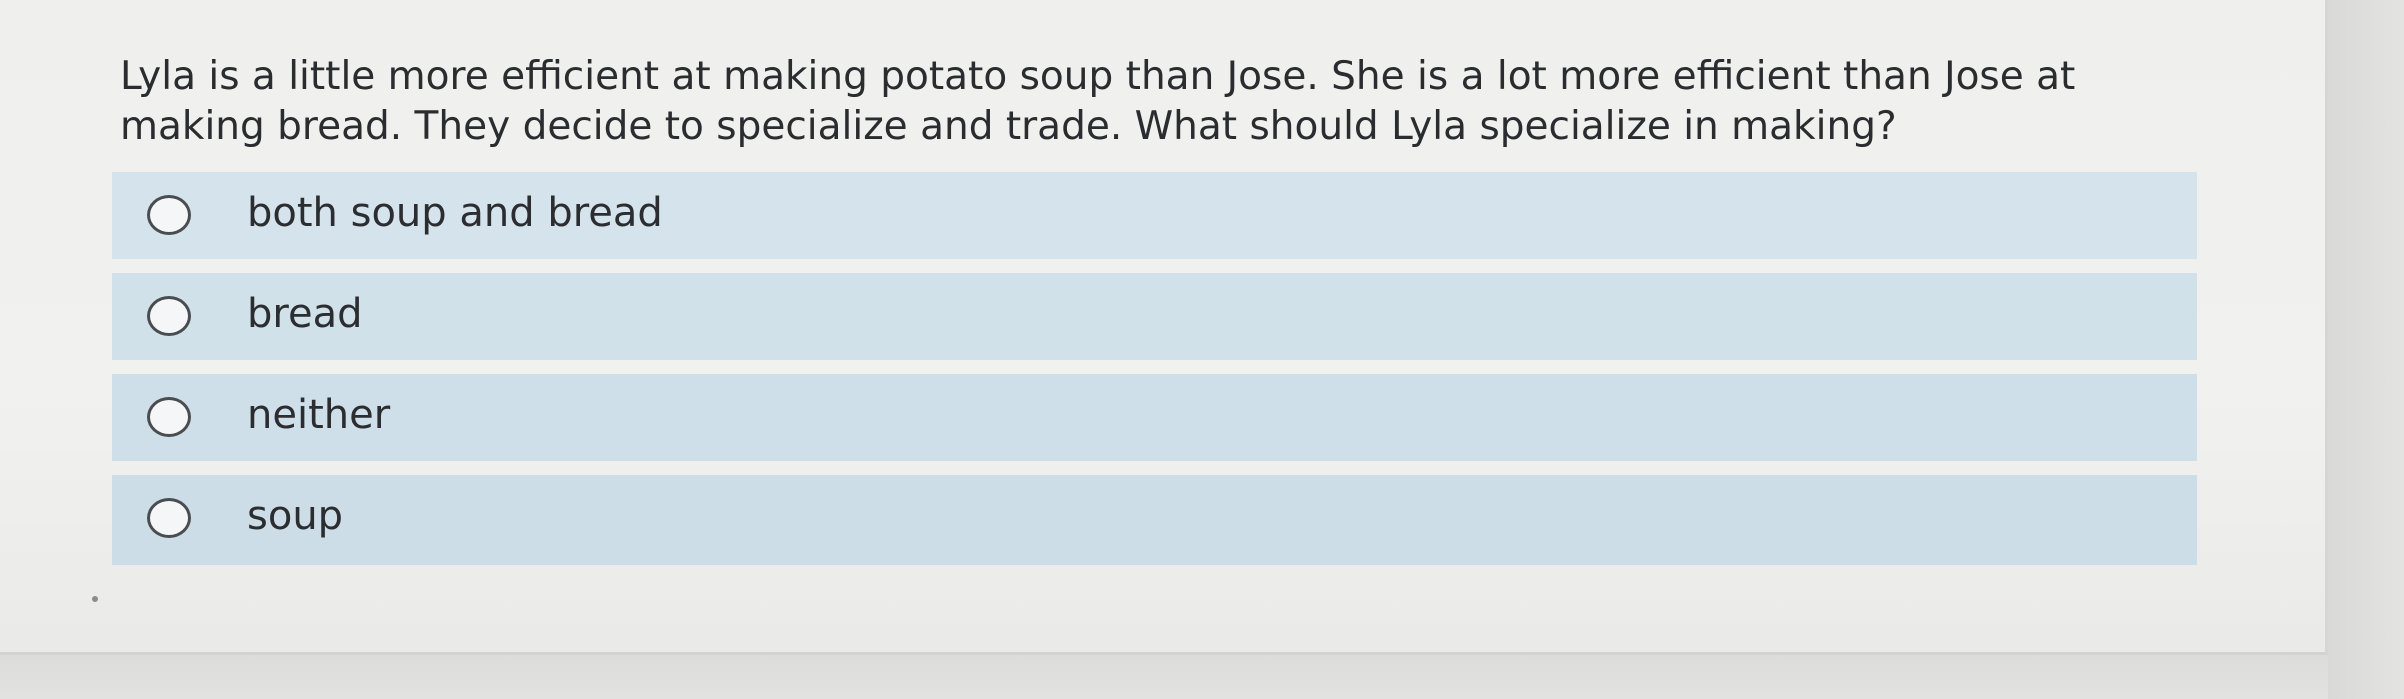 Image resolution: width=2404 pixels, height=699 pixels. Describe the element at coordinates (2366, 349) in the screenshot. I see `screen-edge-right` at that location.